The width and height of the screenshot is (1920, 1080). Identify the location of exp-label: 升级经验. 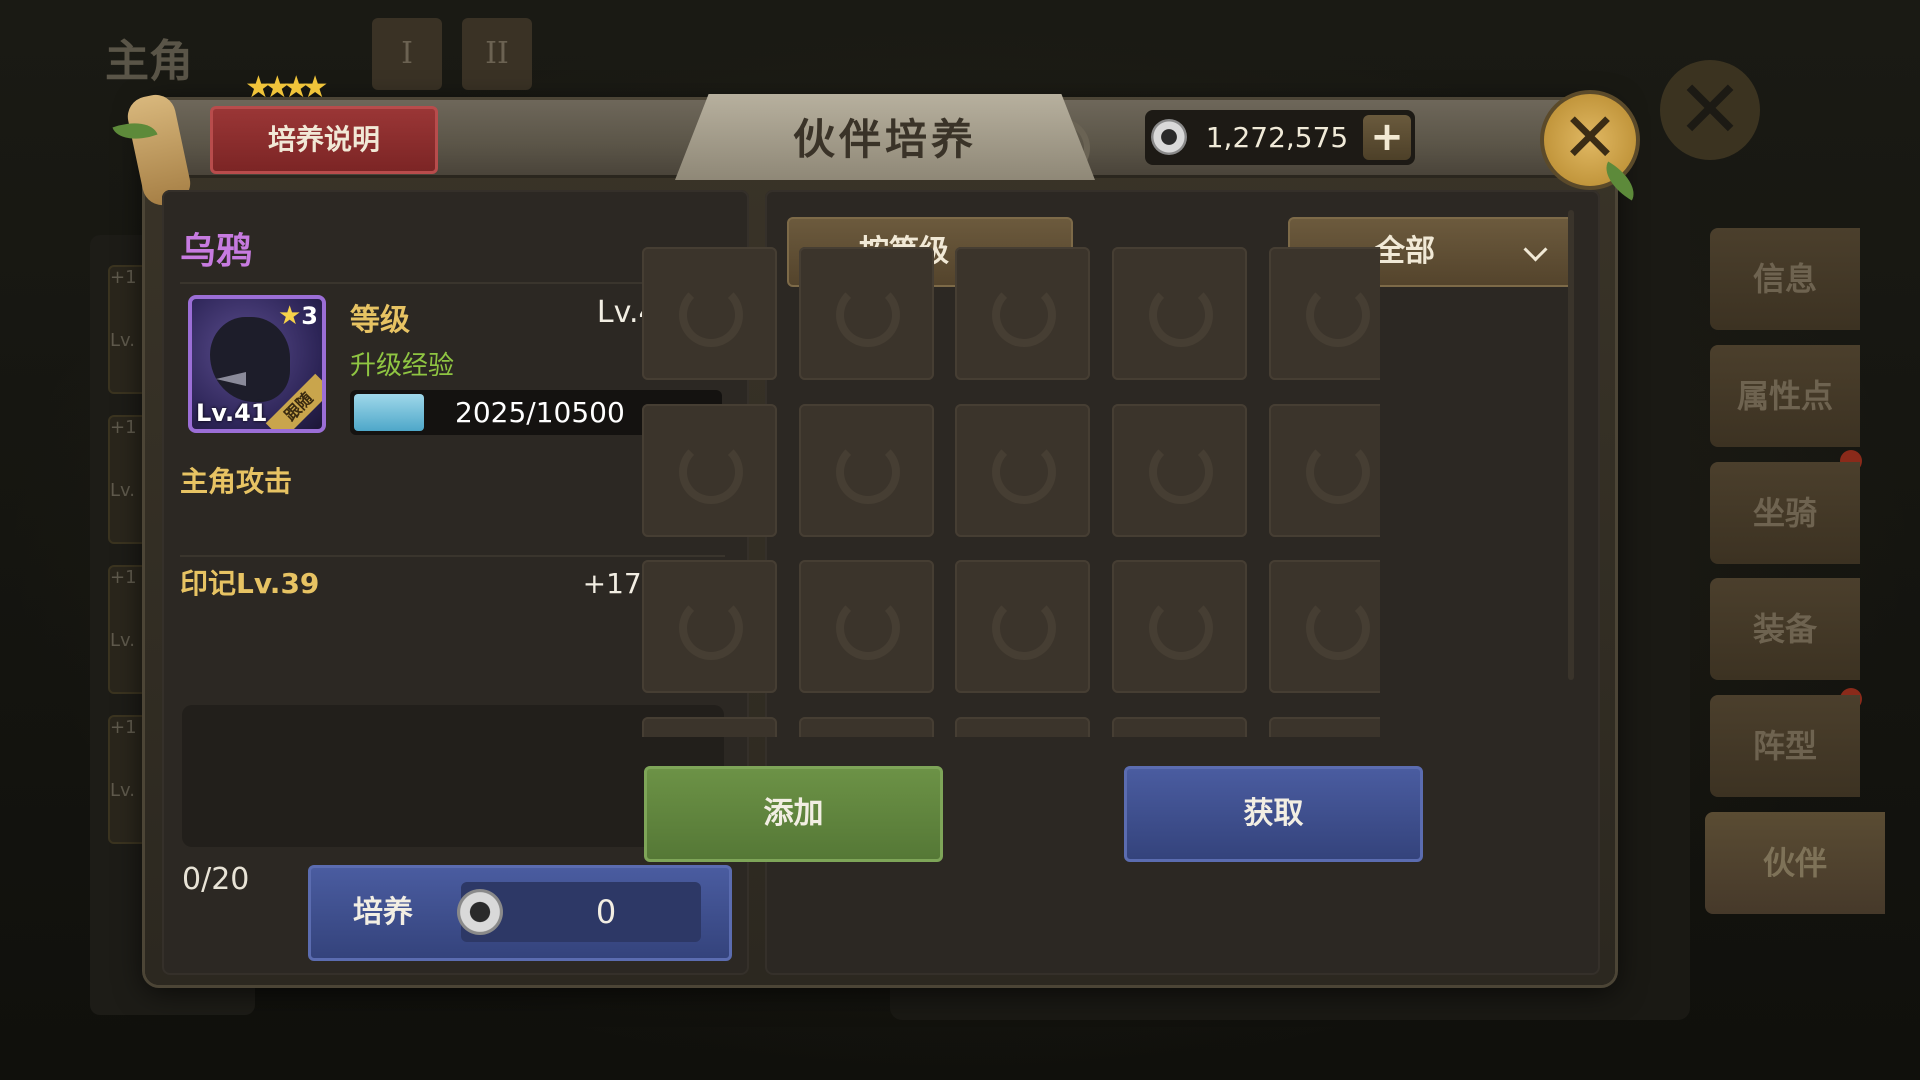
(402, 366).